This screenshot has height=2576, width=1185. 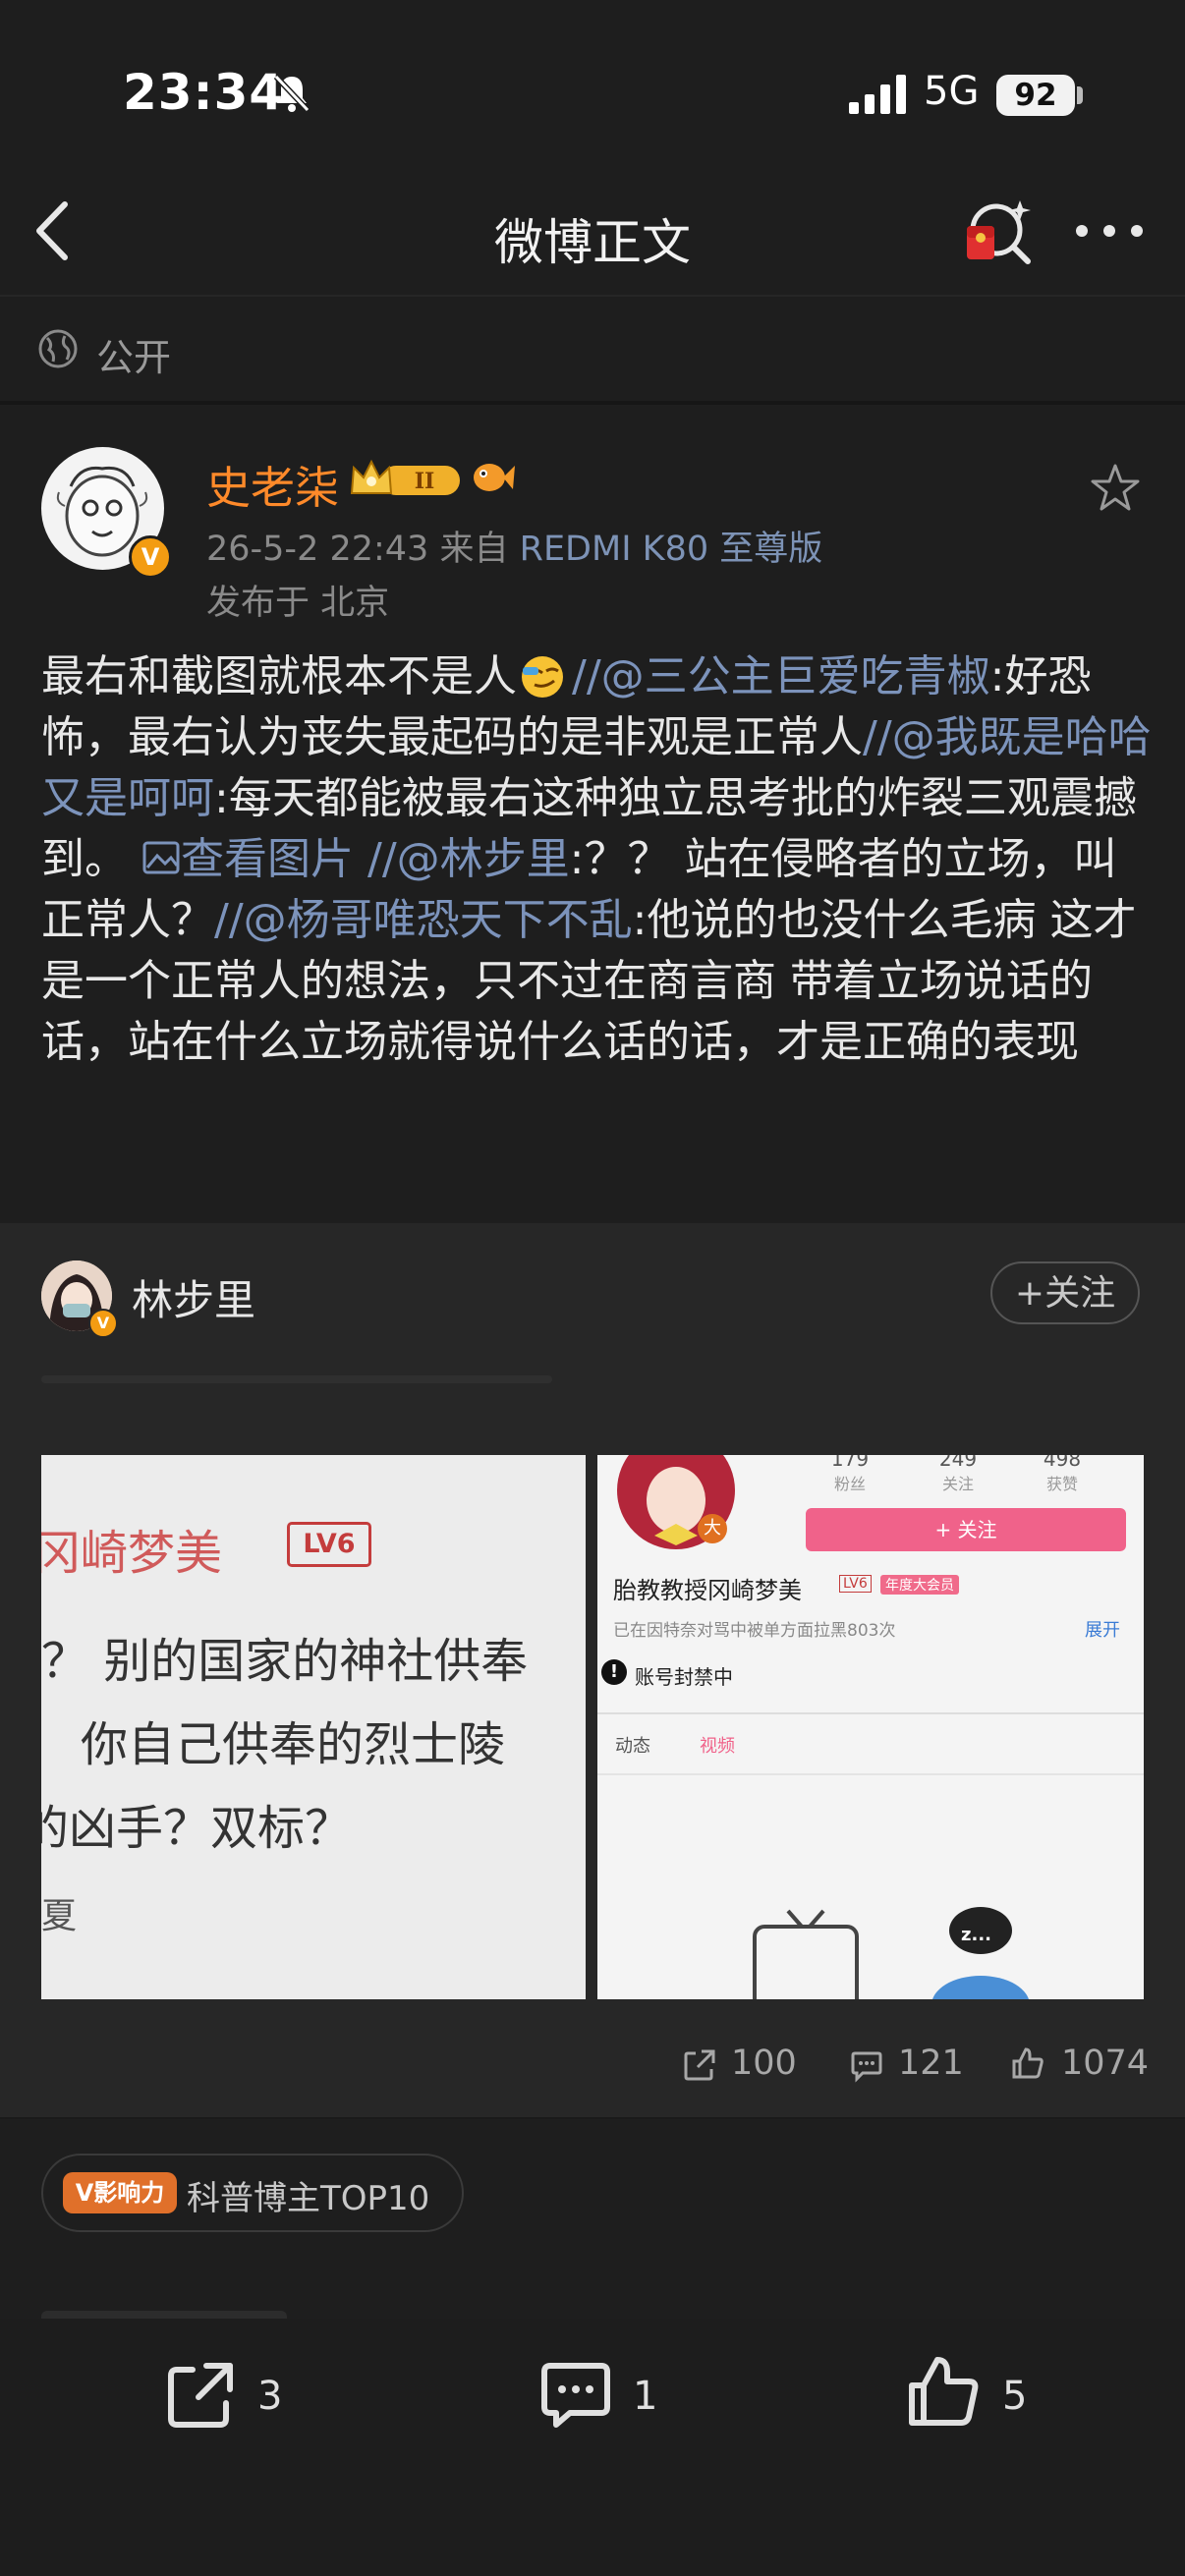 I want to click on img1-level: LV6, so click(x=329, y=1544).